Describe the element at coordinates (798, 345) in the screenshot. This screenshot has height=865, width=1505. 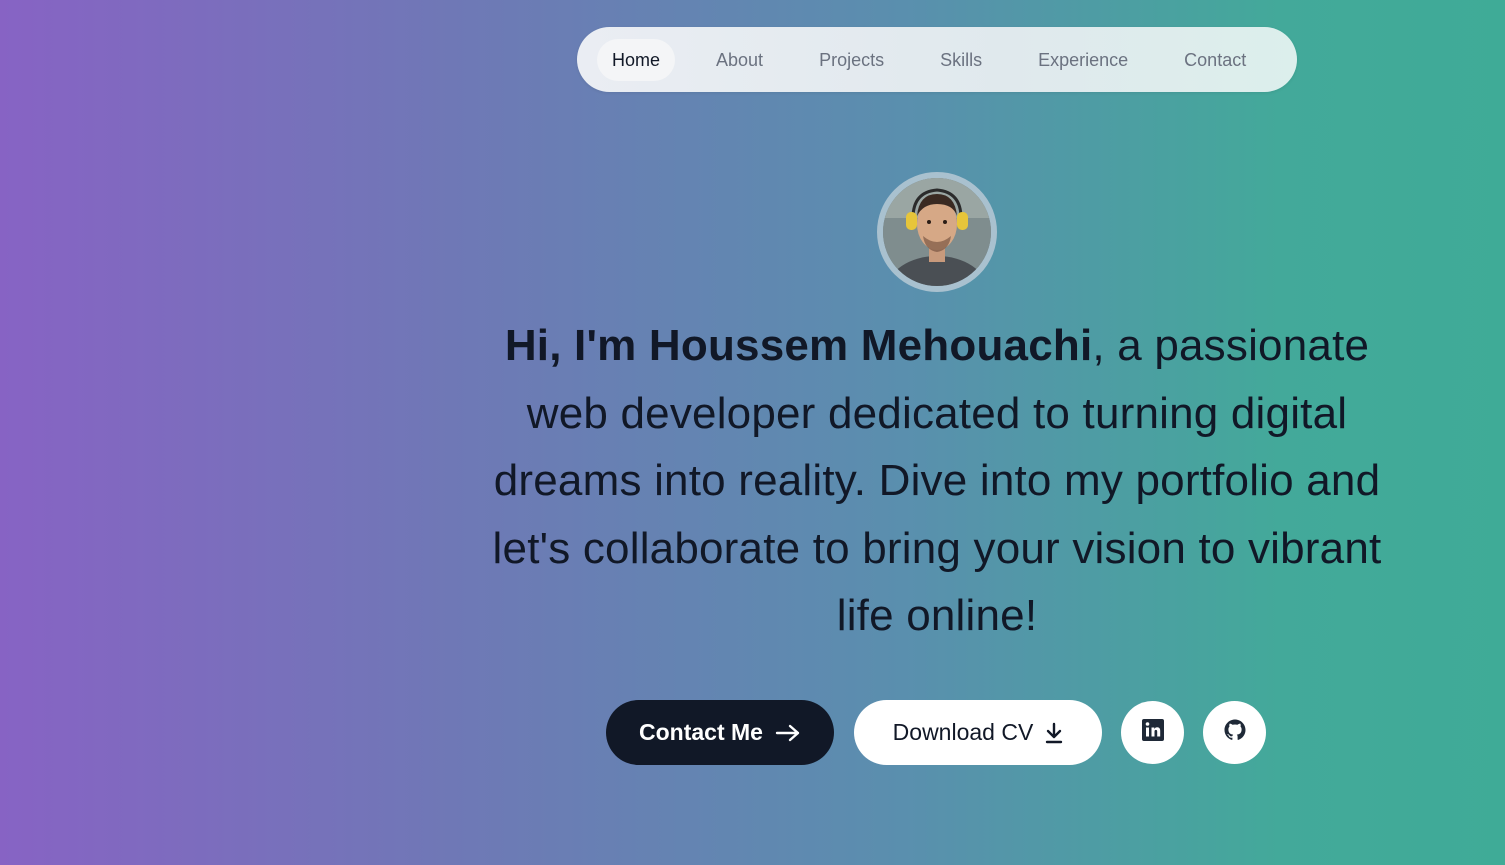
I see `hero-greeting: Hi, I'm Houssem Mehouachi` at that location.